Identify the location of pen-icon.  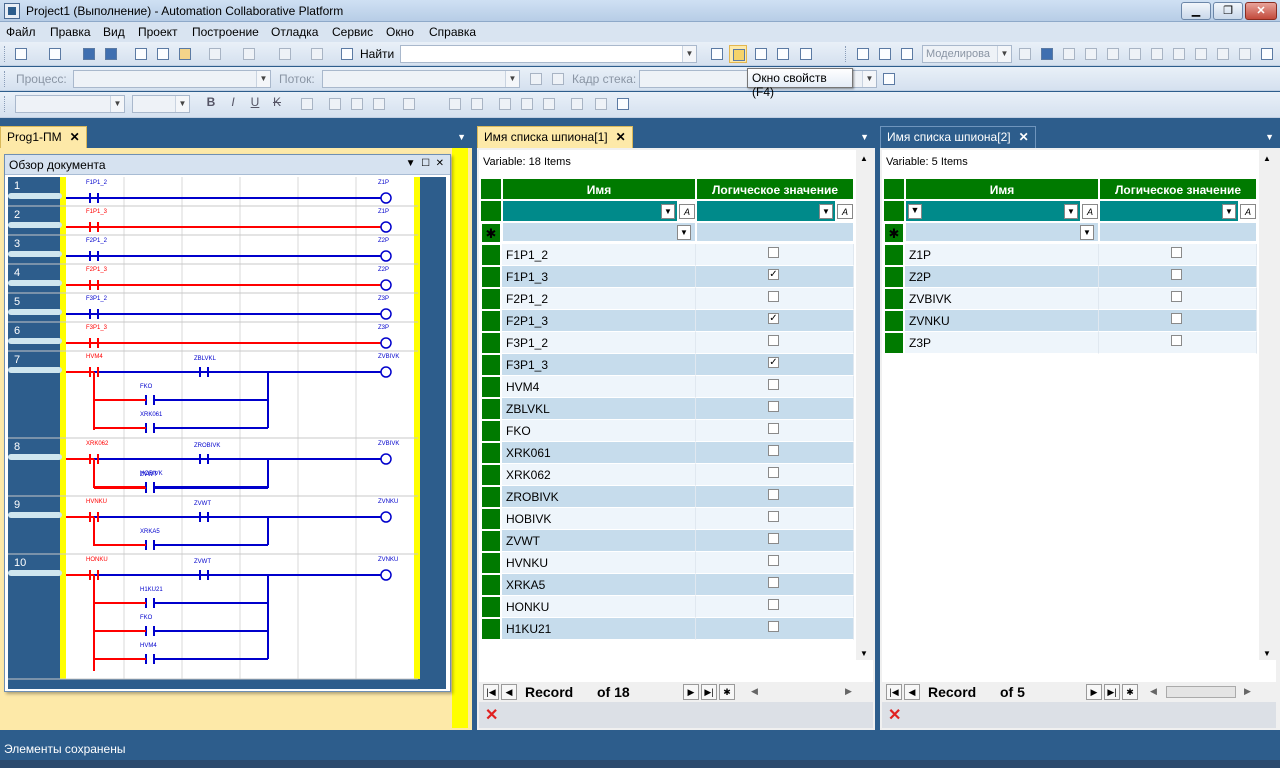
(455, 104).